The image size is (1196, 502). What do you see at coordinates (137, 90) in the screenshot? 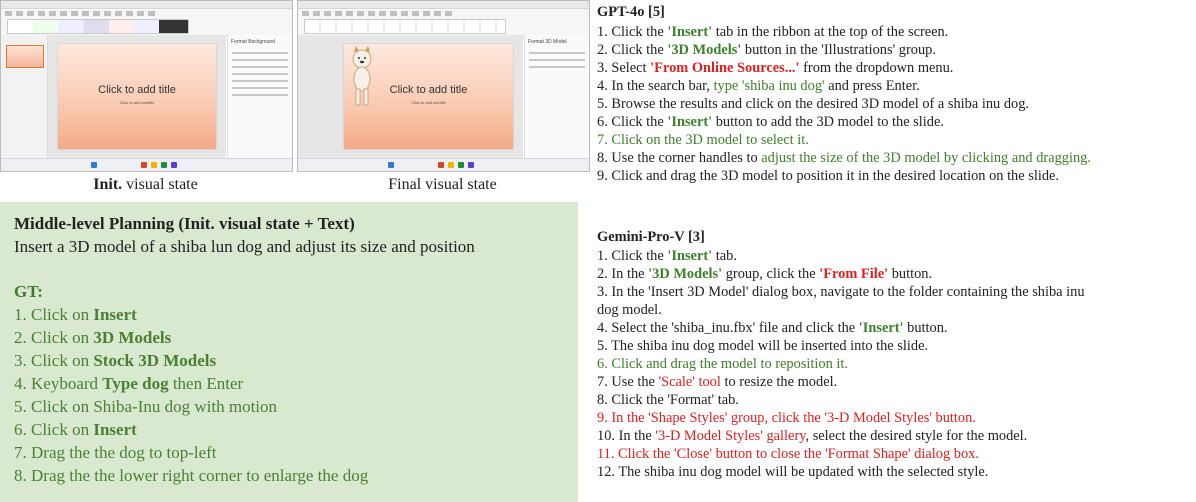
I see `slide-title-placeholder: Click to add title` at bounding box center [137, 90].